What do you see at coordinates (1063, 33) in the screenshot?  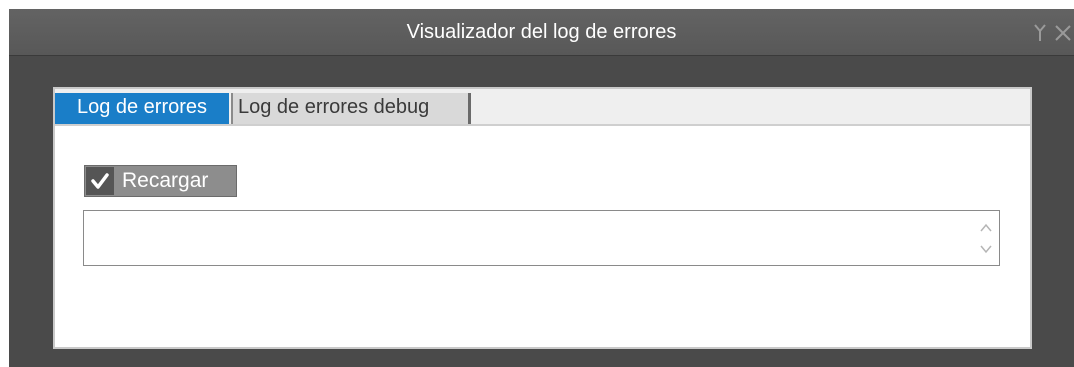 I see `close-icon` at bounding box center [1063, 33].